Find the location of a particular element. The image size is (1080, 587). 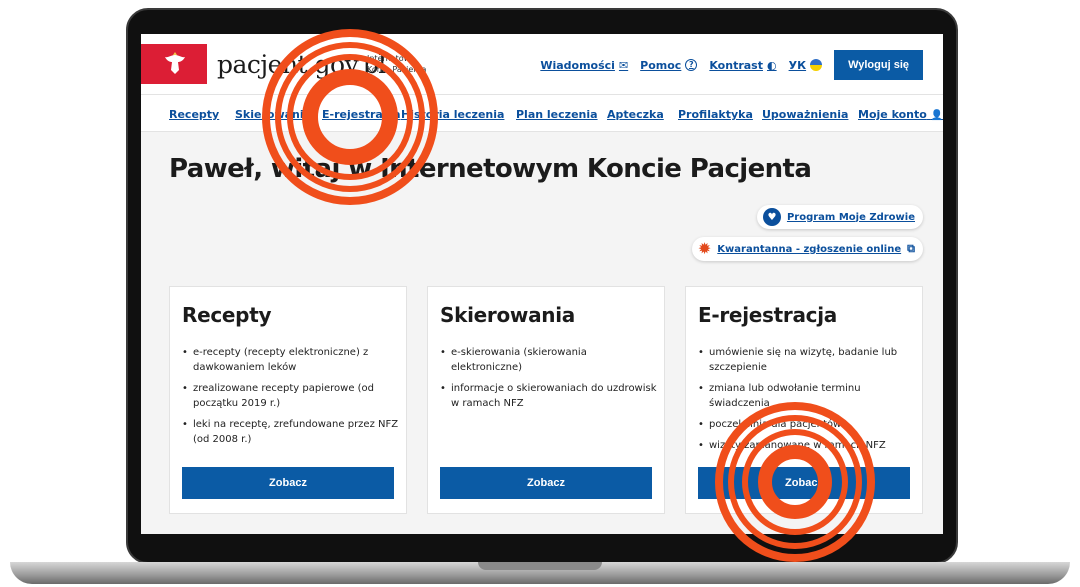

help-label: Pomoc is located at coordinates (661, 65).